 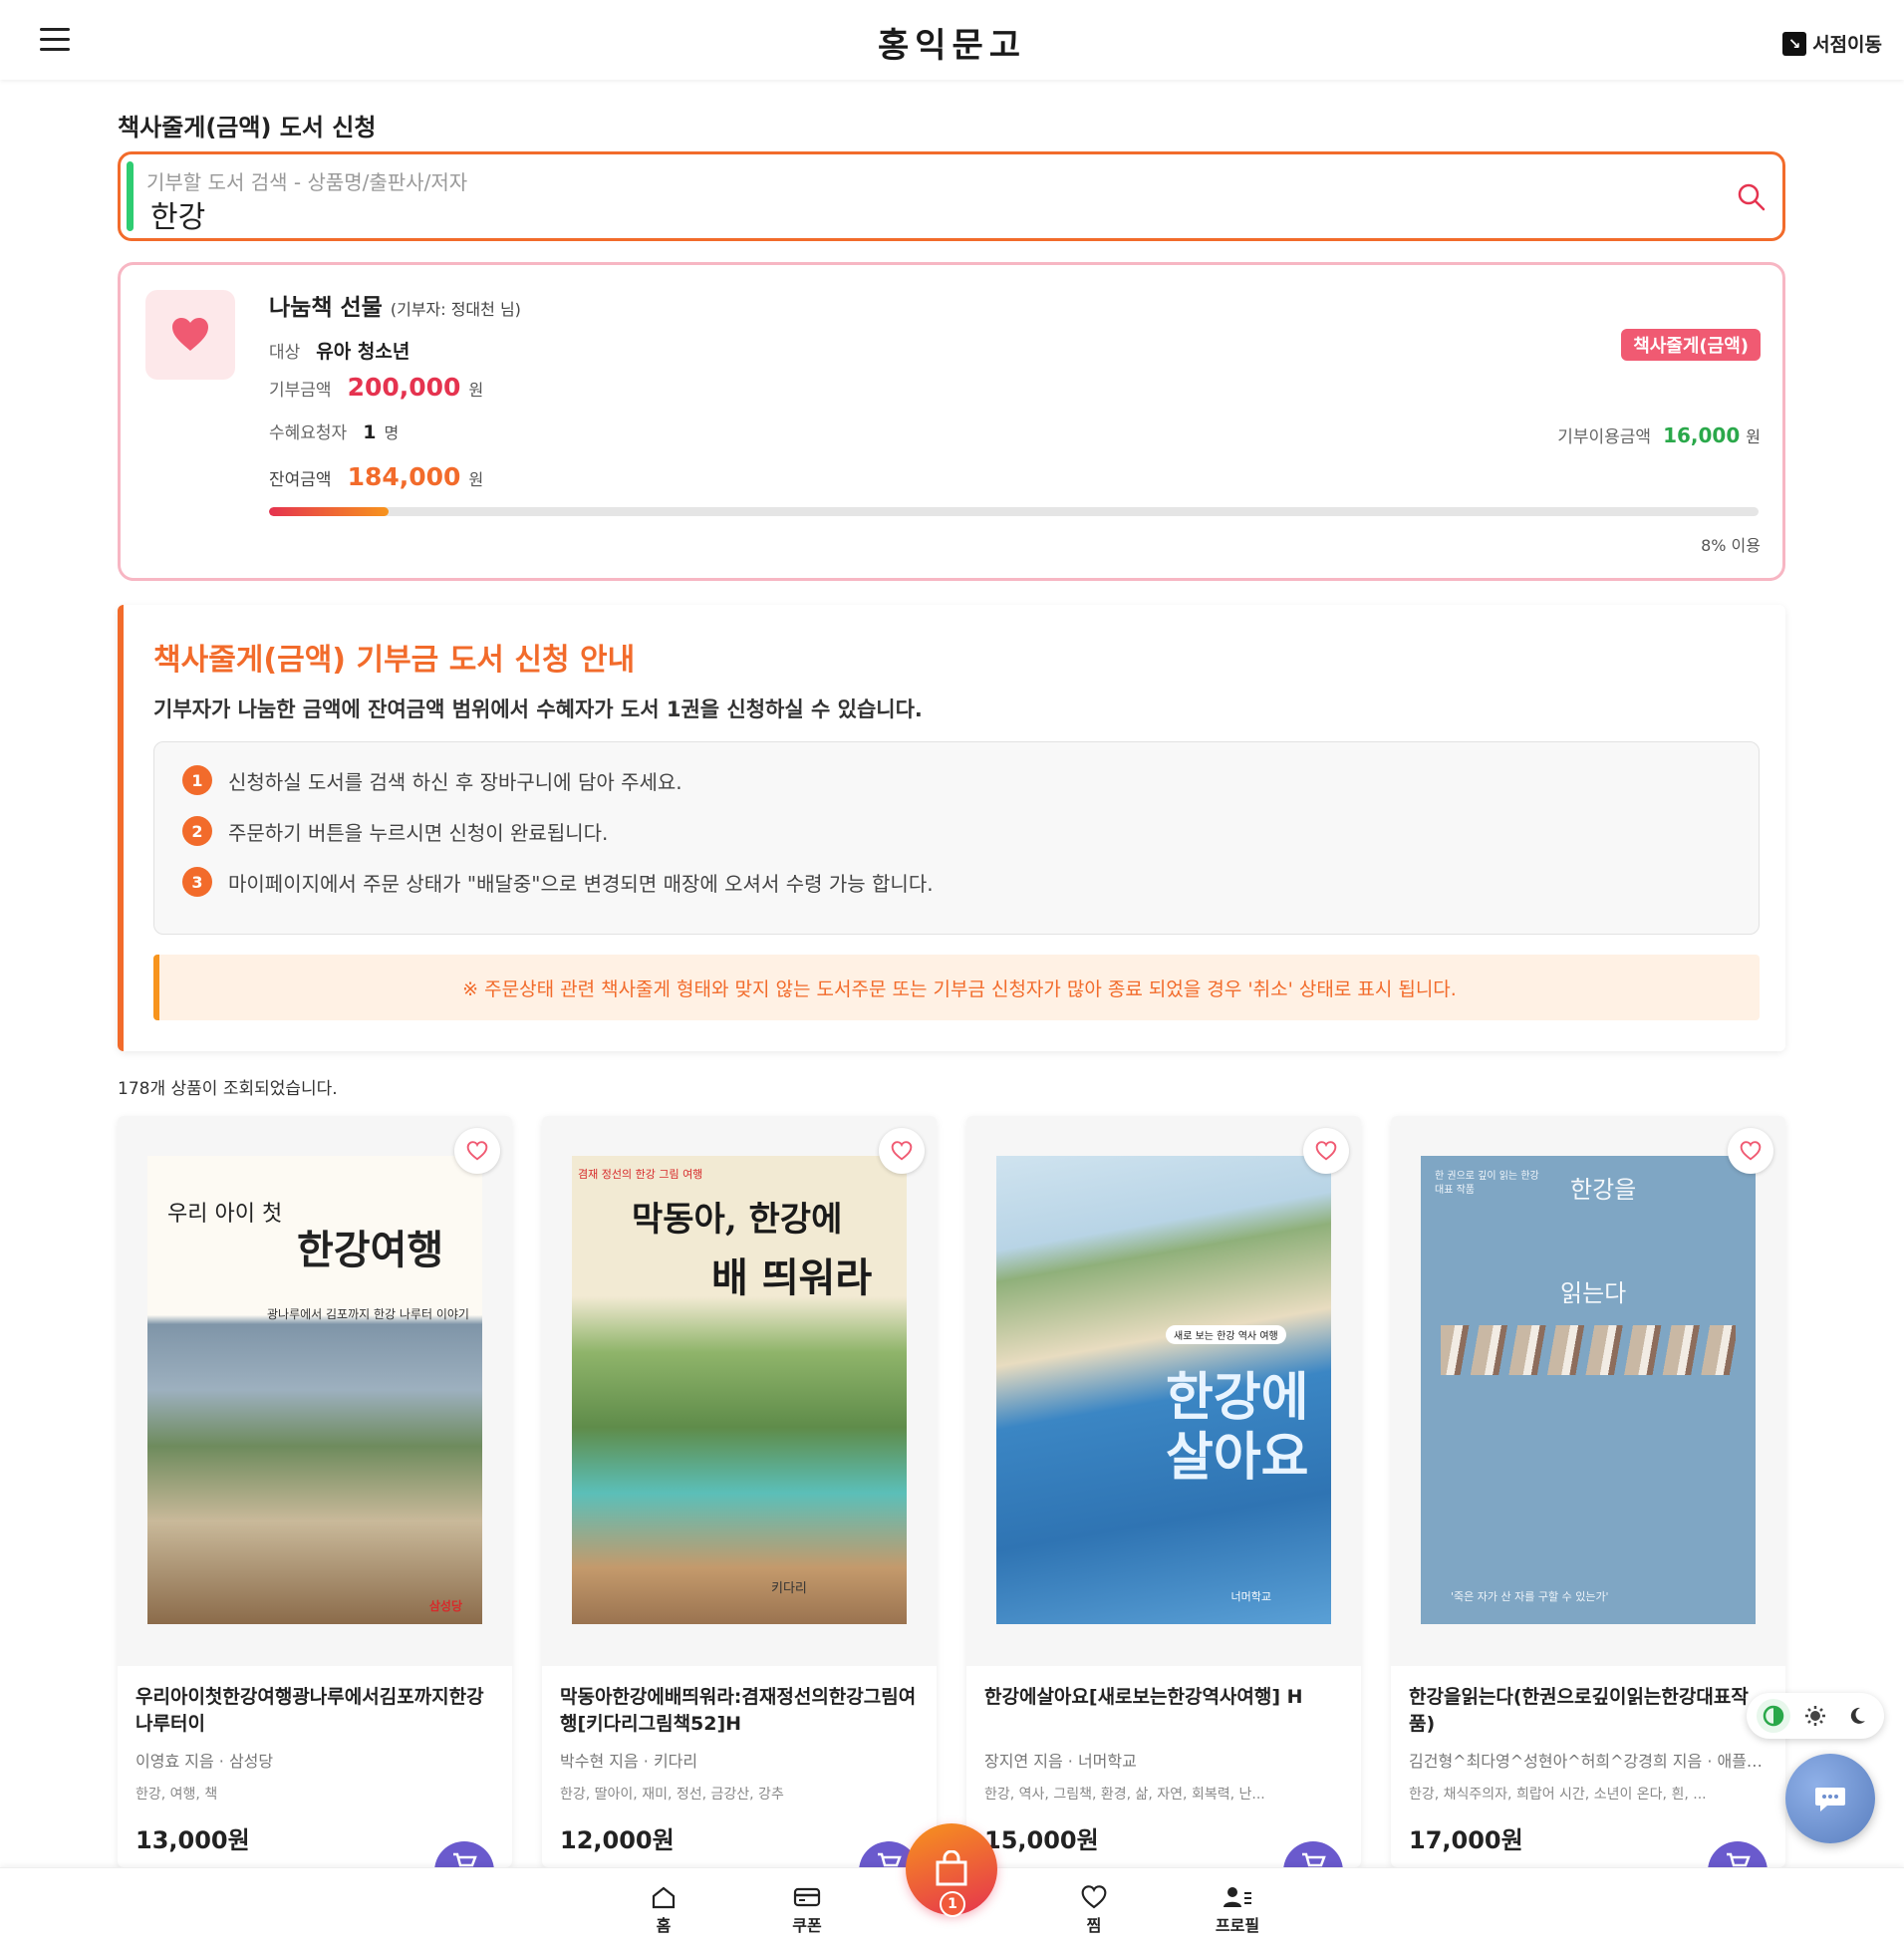 What do you see at coordinates (1466, 1840) in the screenshot?
I see `product-price: 17,000원` at bounding box center [1466, 1840].